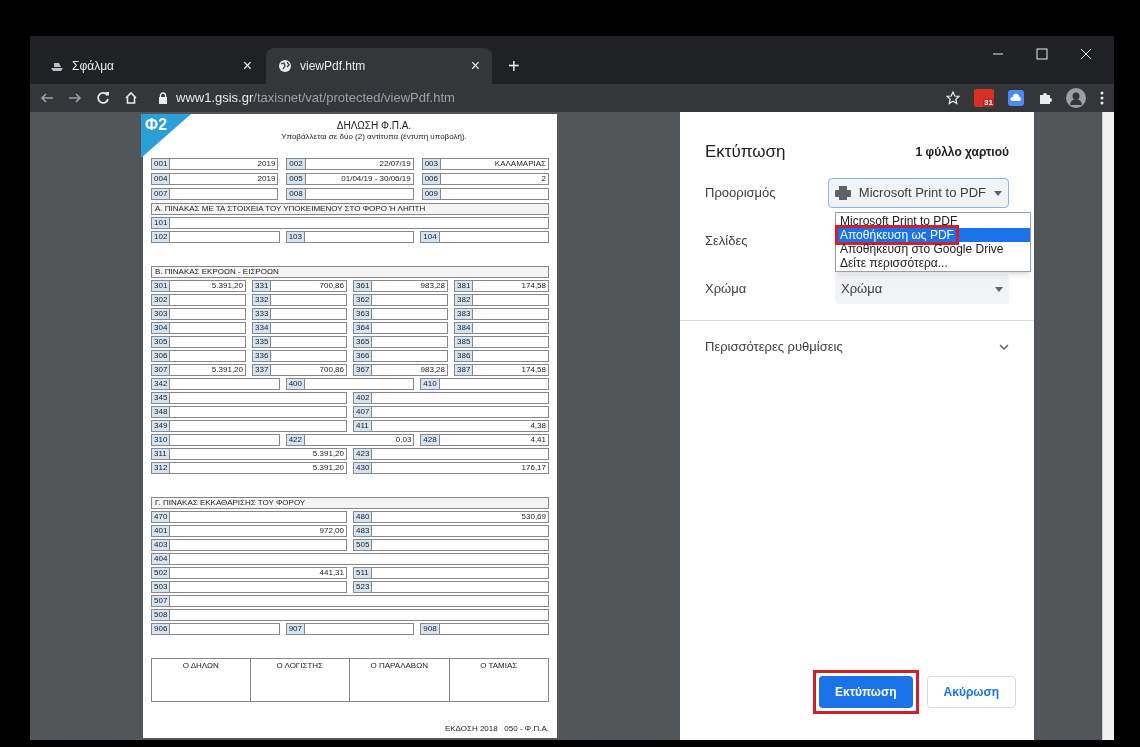 This screenshot has height=747, width=1140. I want to click on chevron-down-icon, so click(1004, 347).